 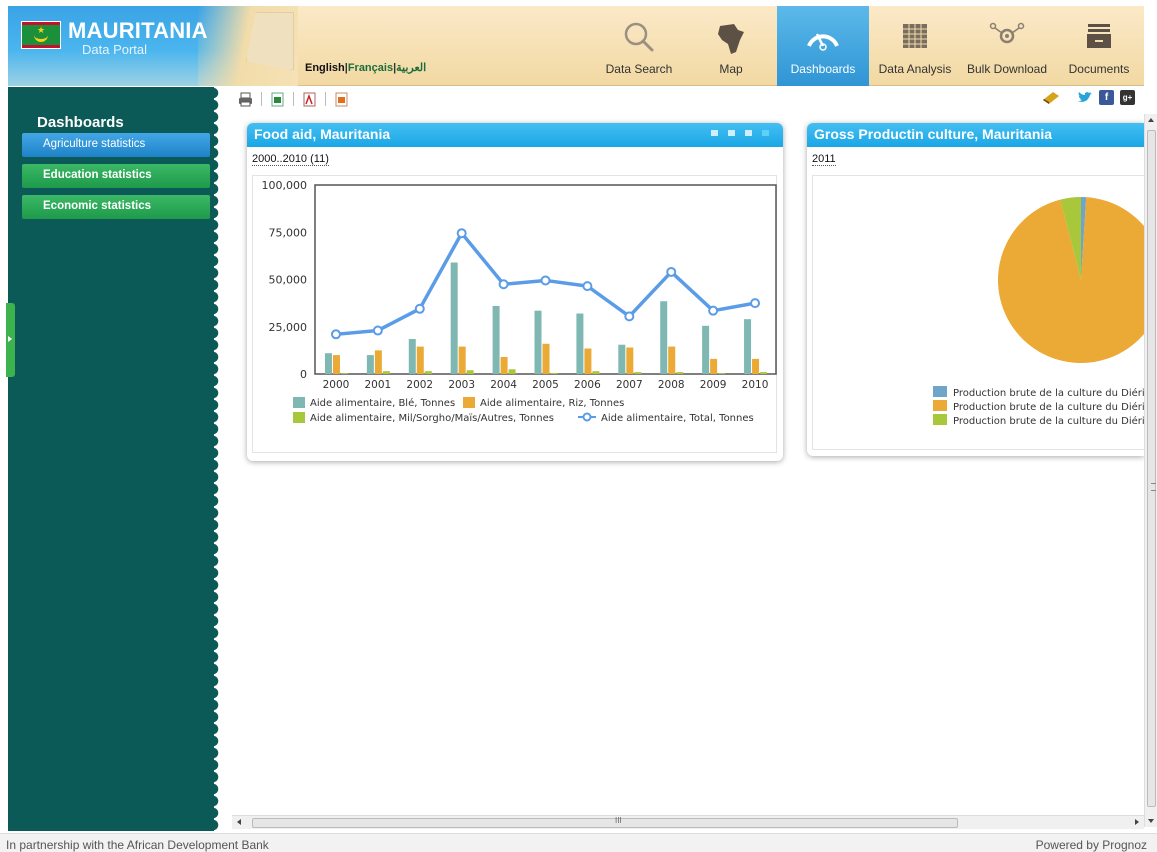 What do you see at coordinates (461, 385) in the screenshot?
I see `x-tick-label: 2003` at bounding box center [461, 385].